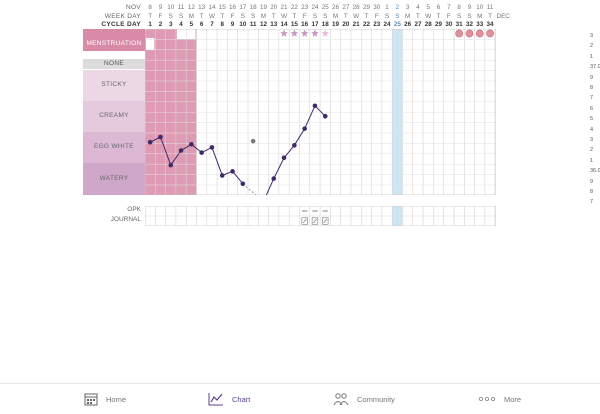 This screenshot has width=600, height=414. I want to click on date-header: 29, so click(366, 7).